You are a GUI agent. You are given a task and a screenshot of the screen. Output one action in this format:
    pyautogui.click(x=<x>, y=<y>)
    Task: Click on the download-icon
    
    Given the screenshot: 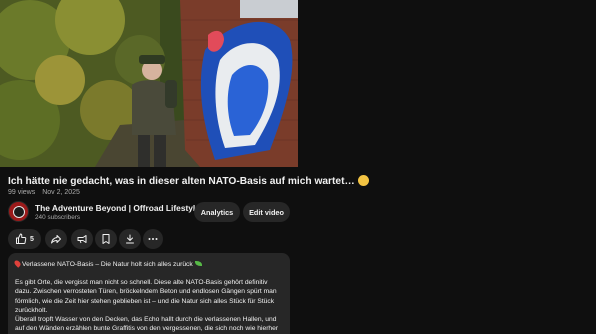 What is the action you would take?
    pyautogui.click(x=130, y=239)
    